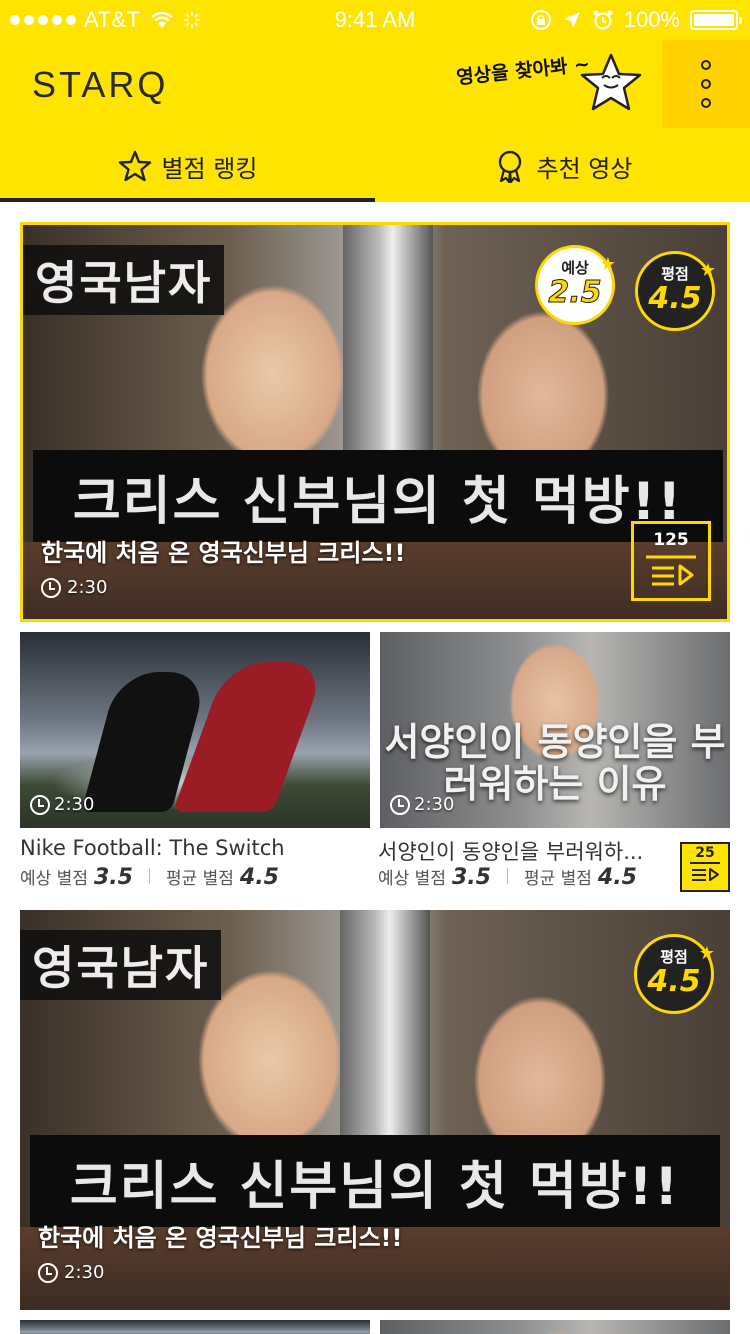 Image resolution: width=750 pixels, height=1334 pixels. Describe the element at coordinates (375, 20) in the screenshot. I see `status-bar: AT&T 9:41 AM 100%` at that location.